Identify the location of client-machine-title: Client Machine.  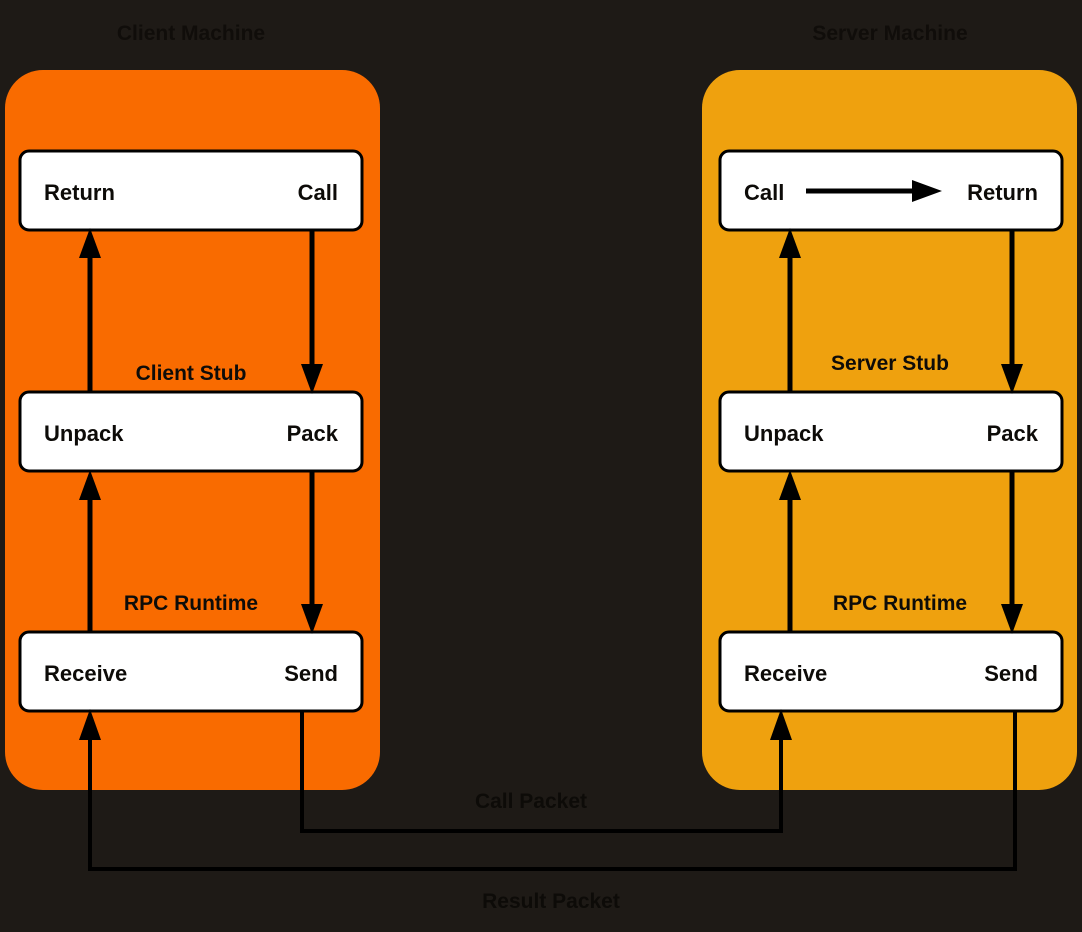
(191, 33).